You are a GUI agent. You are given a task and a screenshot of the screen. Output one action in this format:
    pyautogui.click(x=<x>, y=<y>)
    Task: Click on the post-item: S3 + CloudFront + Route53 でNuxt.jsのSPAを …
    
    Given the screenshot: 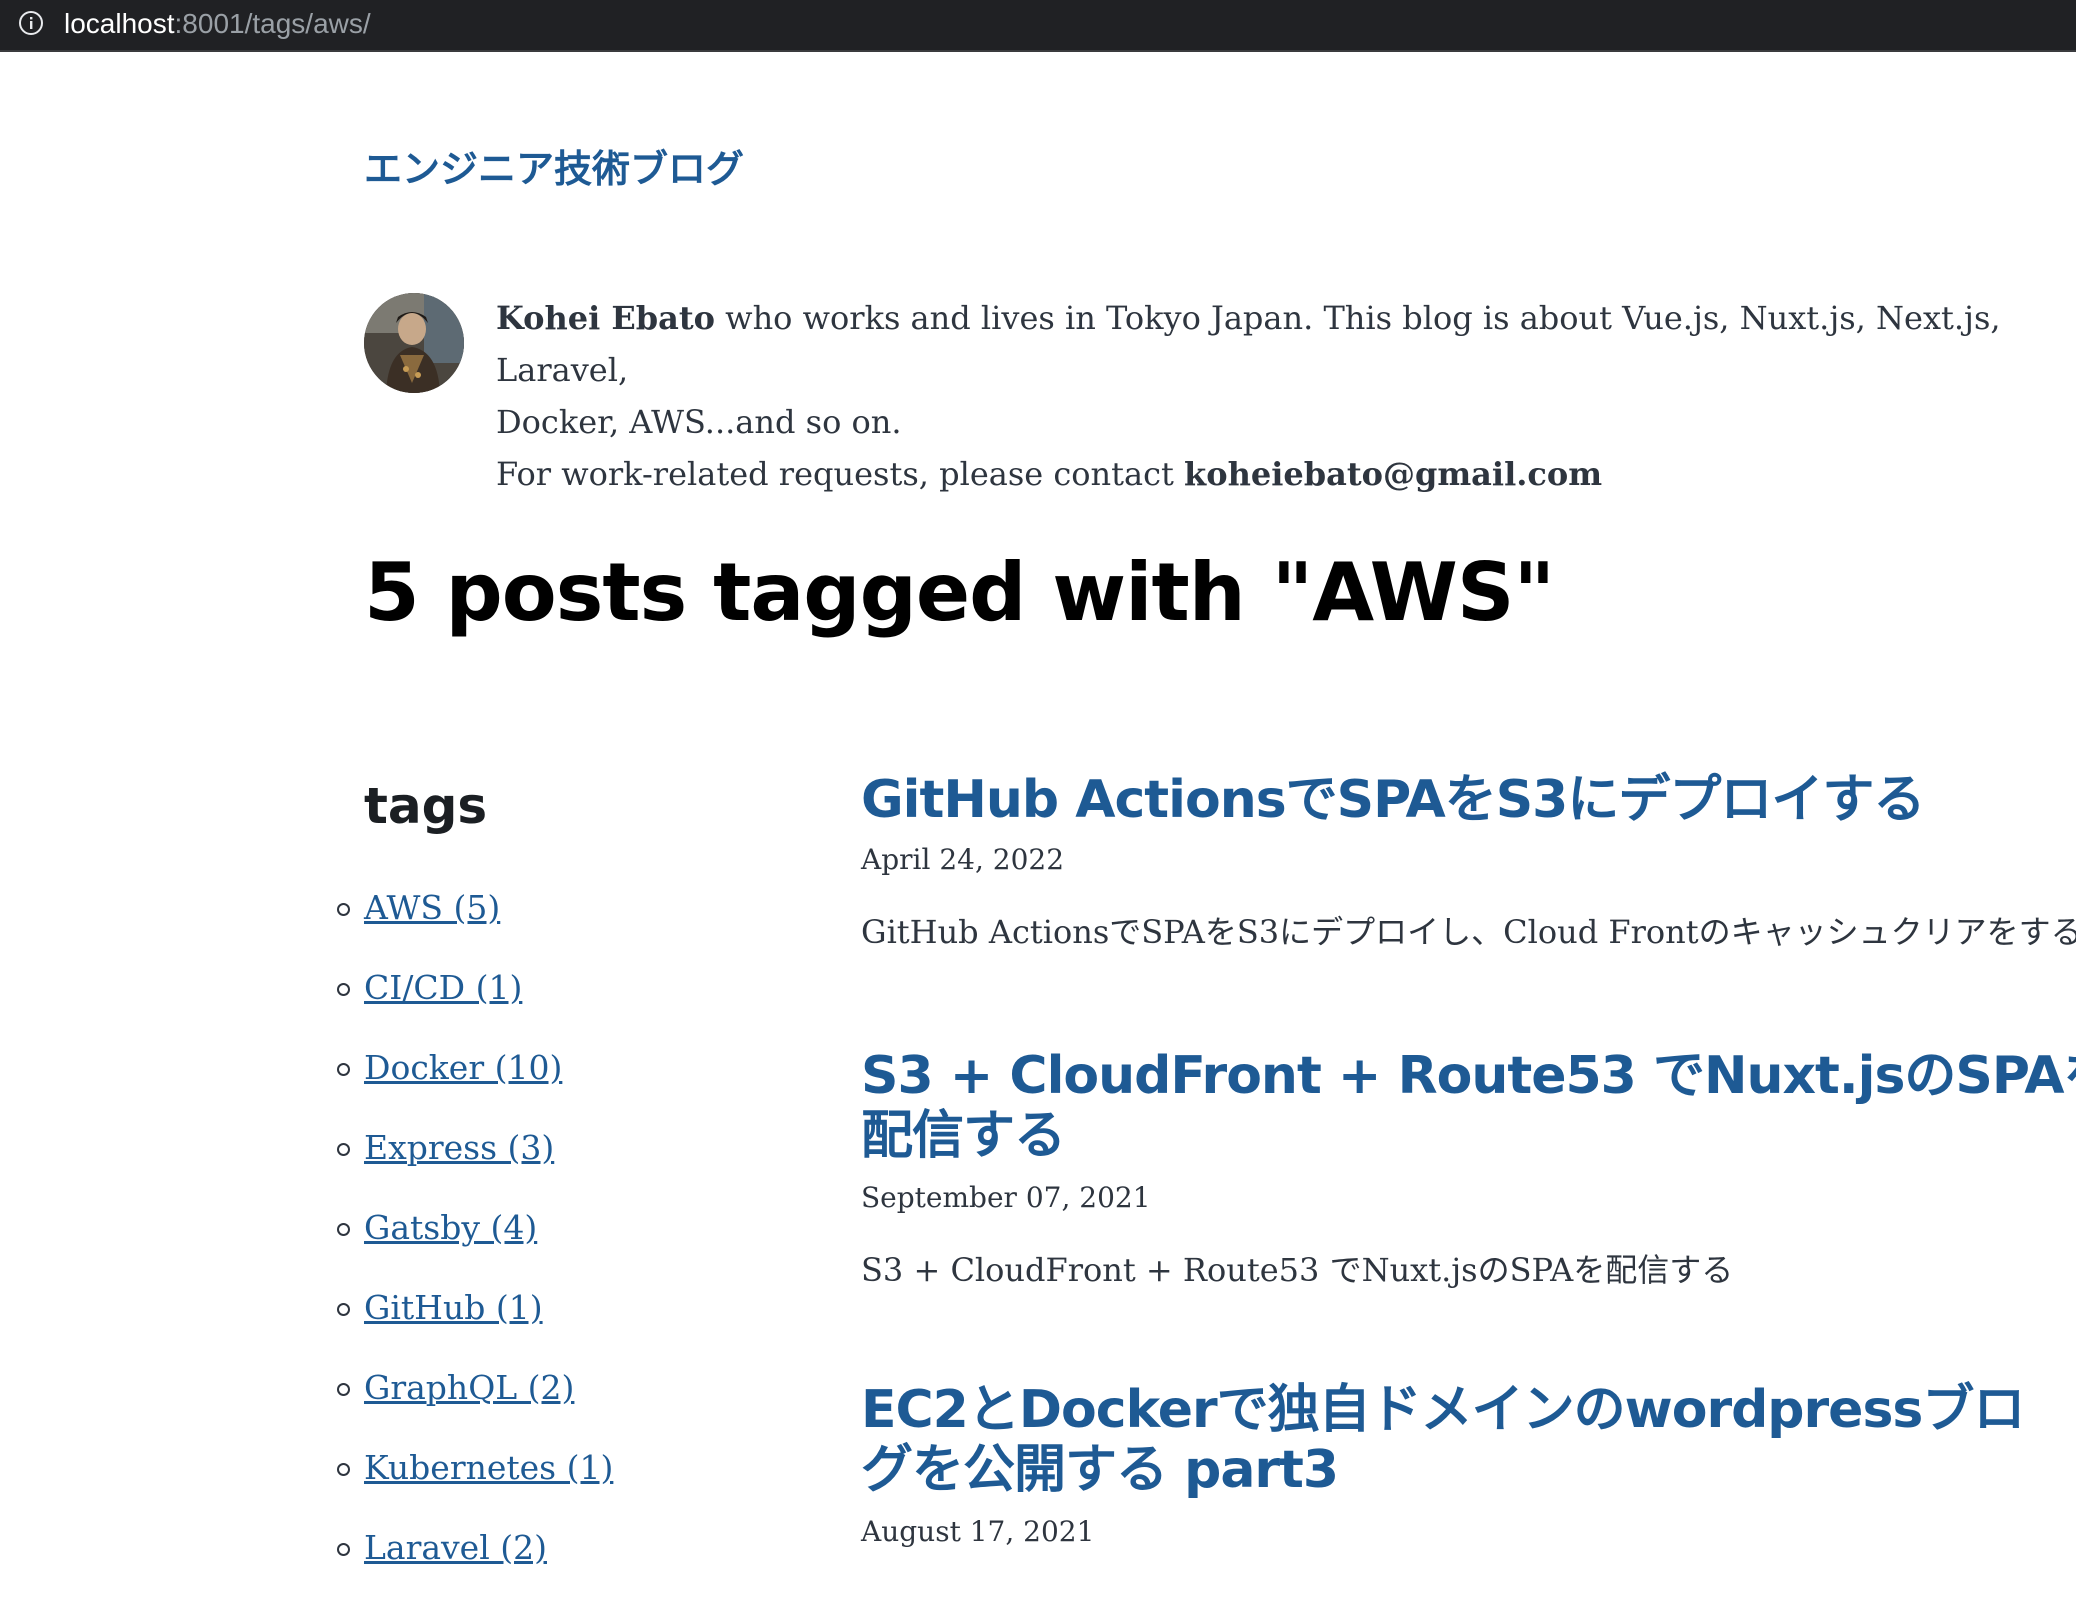 What is the action you would take?
    pyautogui.click(x=1468, y=1169)
    